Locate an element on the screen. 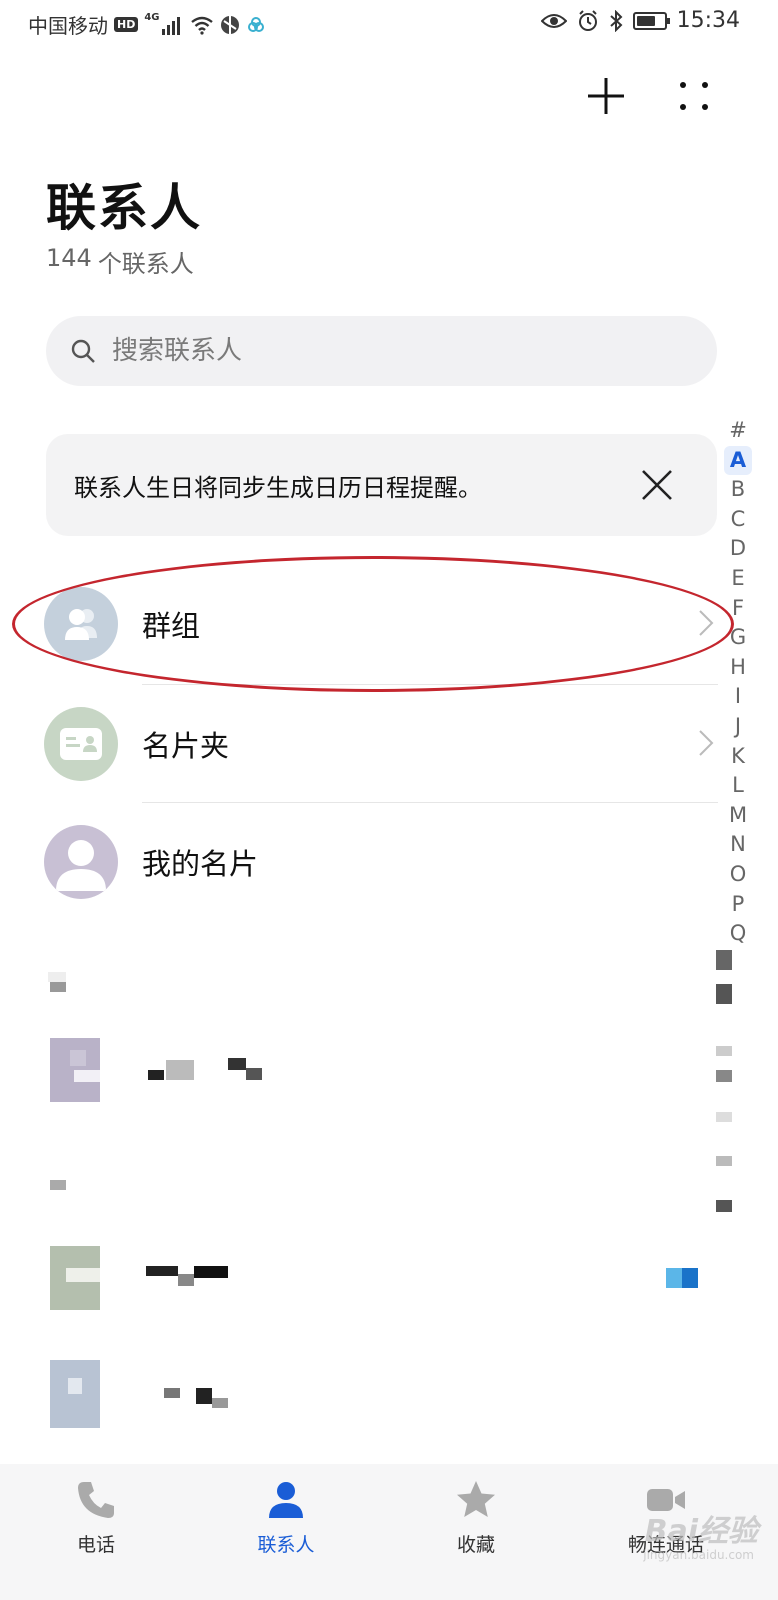 The image size is (778, 1600). alpha-letter: H is located at coordinates (738, 668).